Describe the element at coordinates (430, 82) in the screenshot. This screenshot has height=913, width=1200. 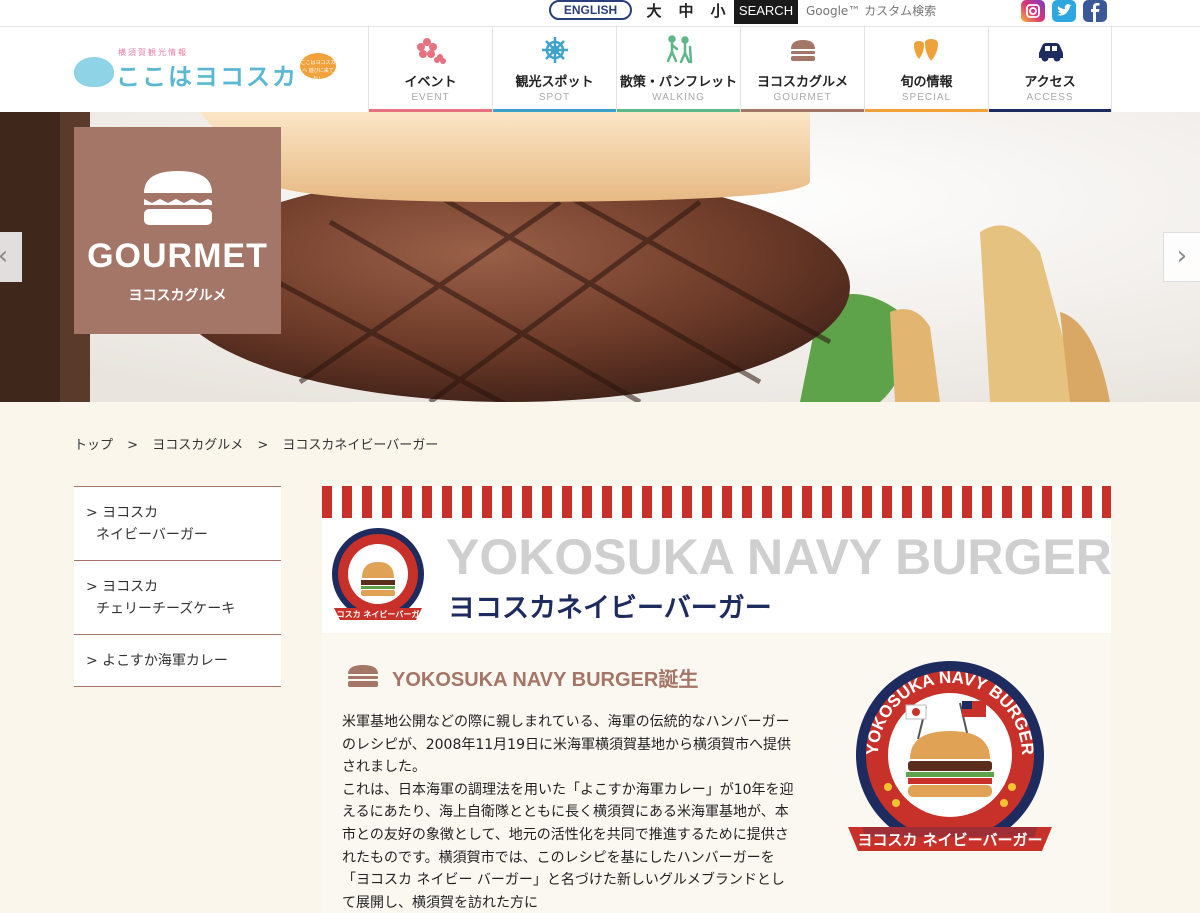
I see `nav-label-jp: イベント` at that location.